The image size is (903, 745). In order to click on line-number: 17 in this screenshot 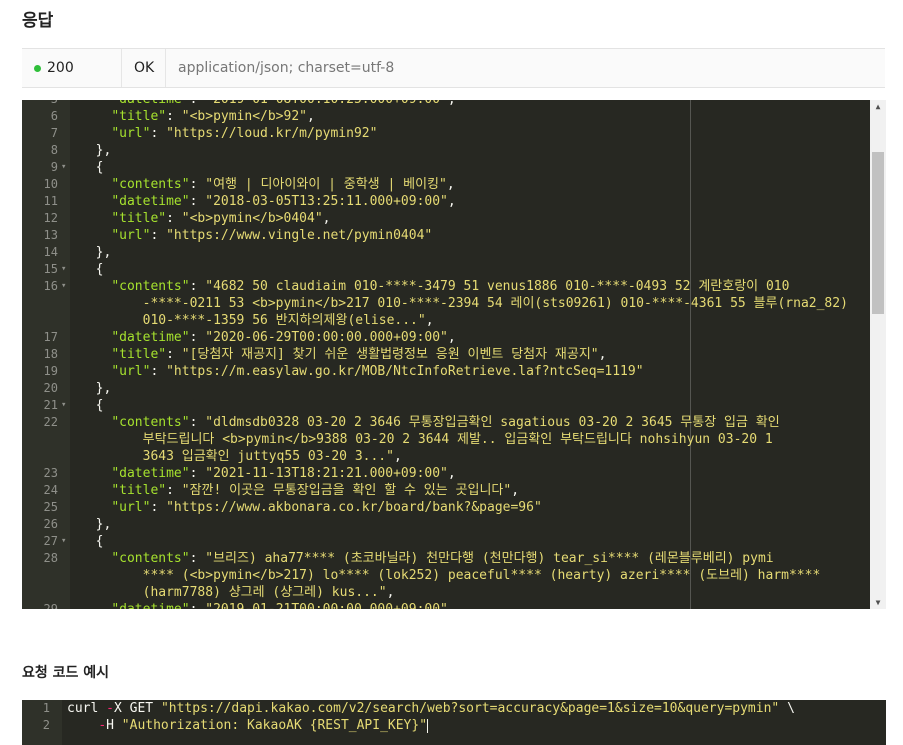, I will do `click(50, 337)`.